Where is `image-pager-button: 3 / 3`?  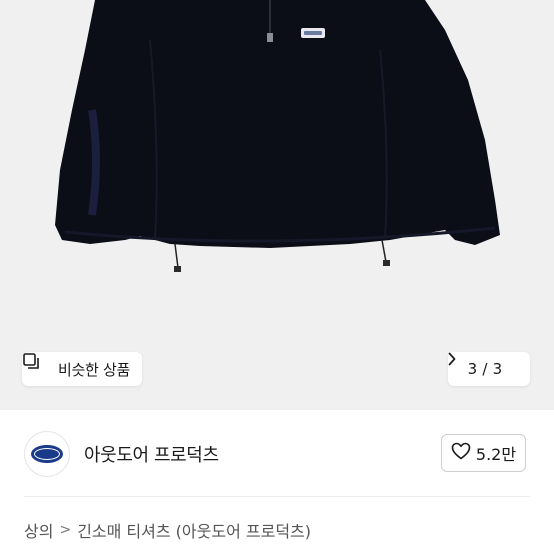
image-pager-button: 3 / 3 is located at coordinates (489, 369).